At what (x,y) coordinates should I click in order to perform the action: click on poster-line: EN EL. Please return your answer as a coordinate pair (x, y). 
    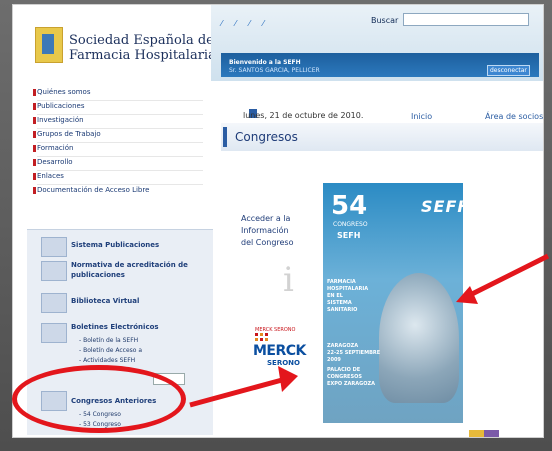
    Looking at the image, I should click on (335, 296).